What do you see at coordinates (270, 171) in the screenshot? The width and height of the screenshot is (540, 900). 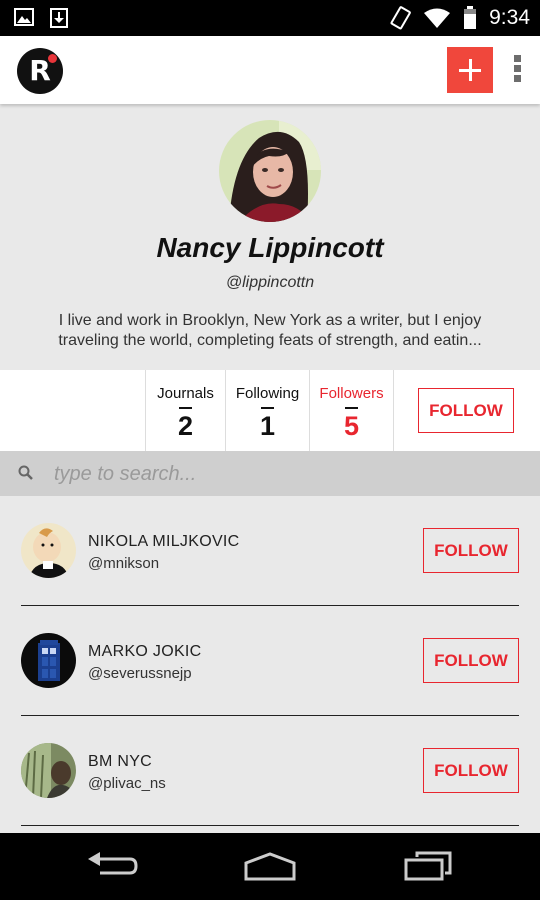 I see `profile-avatar` at bounding box center [270, 171].